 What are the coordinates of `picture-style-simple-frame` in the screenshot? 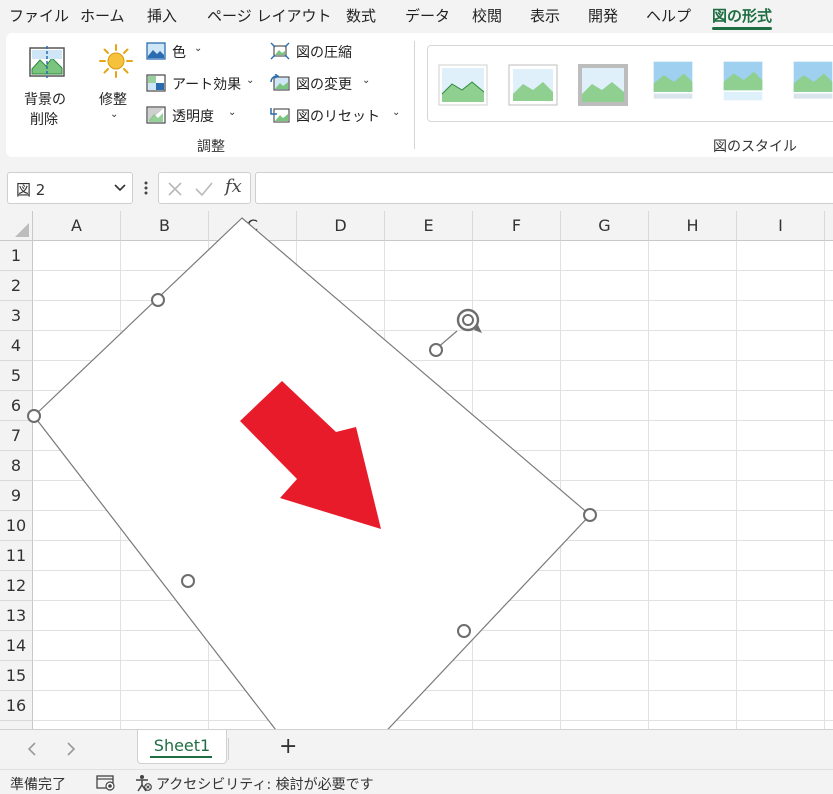 It's located at (463, 85).